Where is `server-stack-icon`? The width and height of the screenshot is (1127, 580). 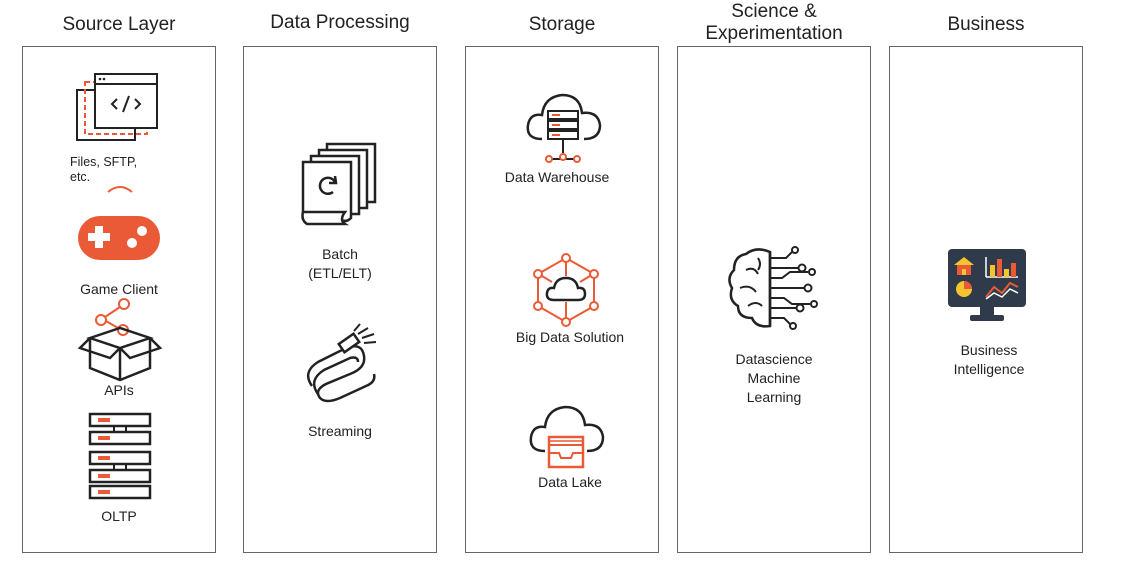 server-stack-icon is located at coordinates (120, 456).